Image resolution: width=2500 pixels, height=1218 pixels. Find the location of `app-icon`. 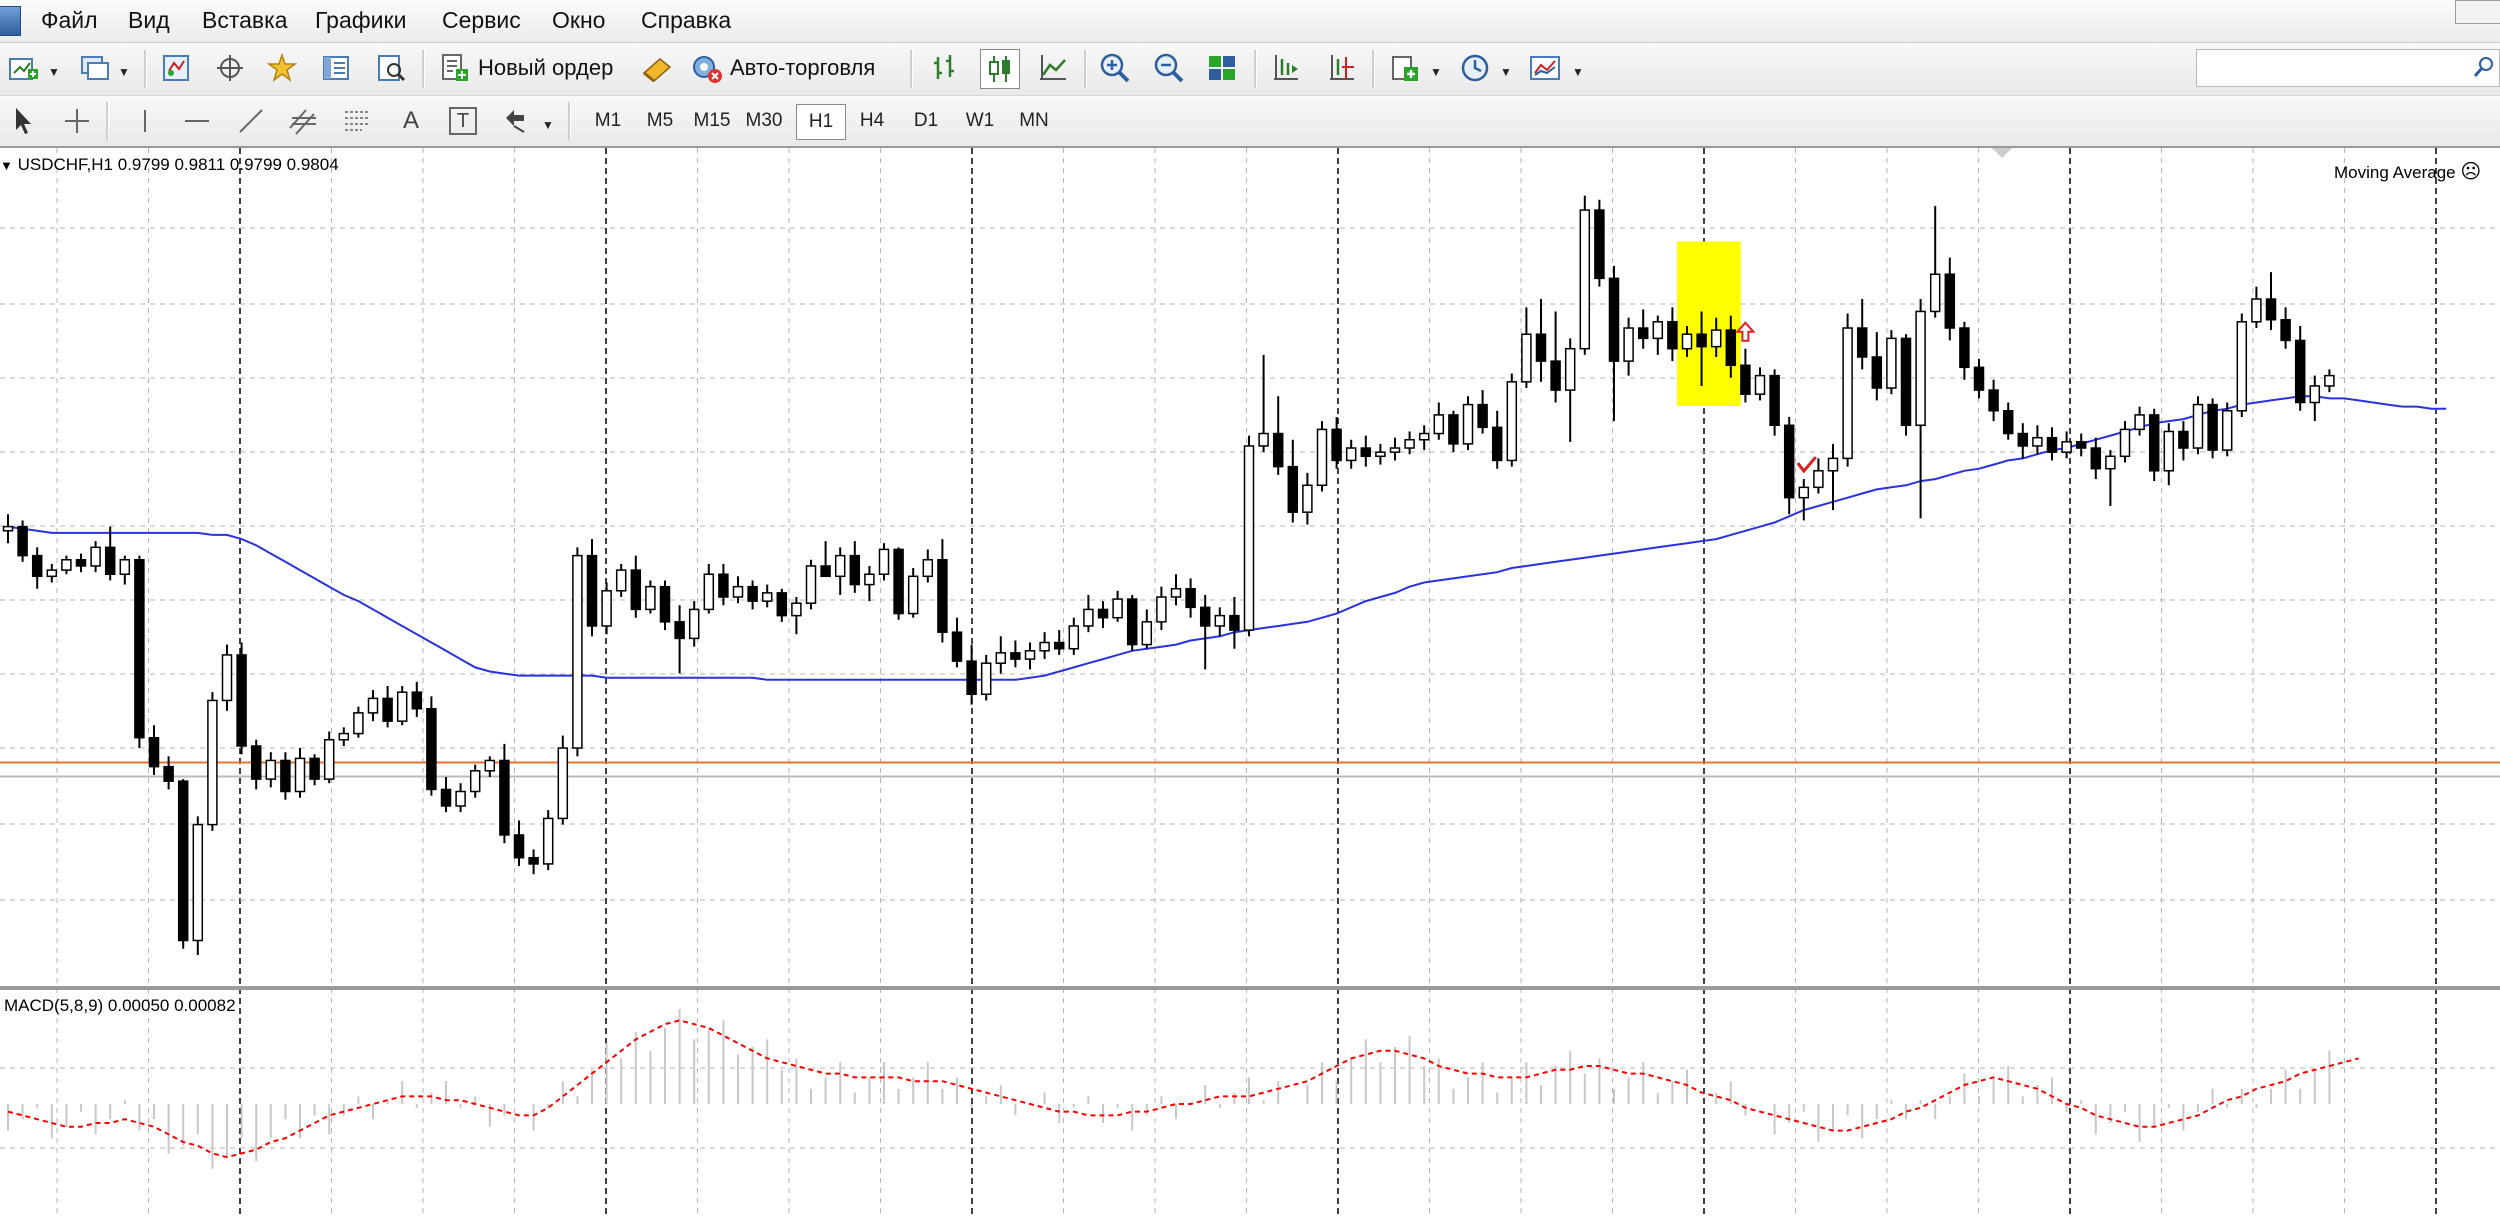

app-icon is located at coordinates (10, 21).